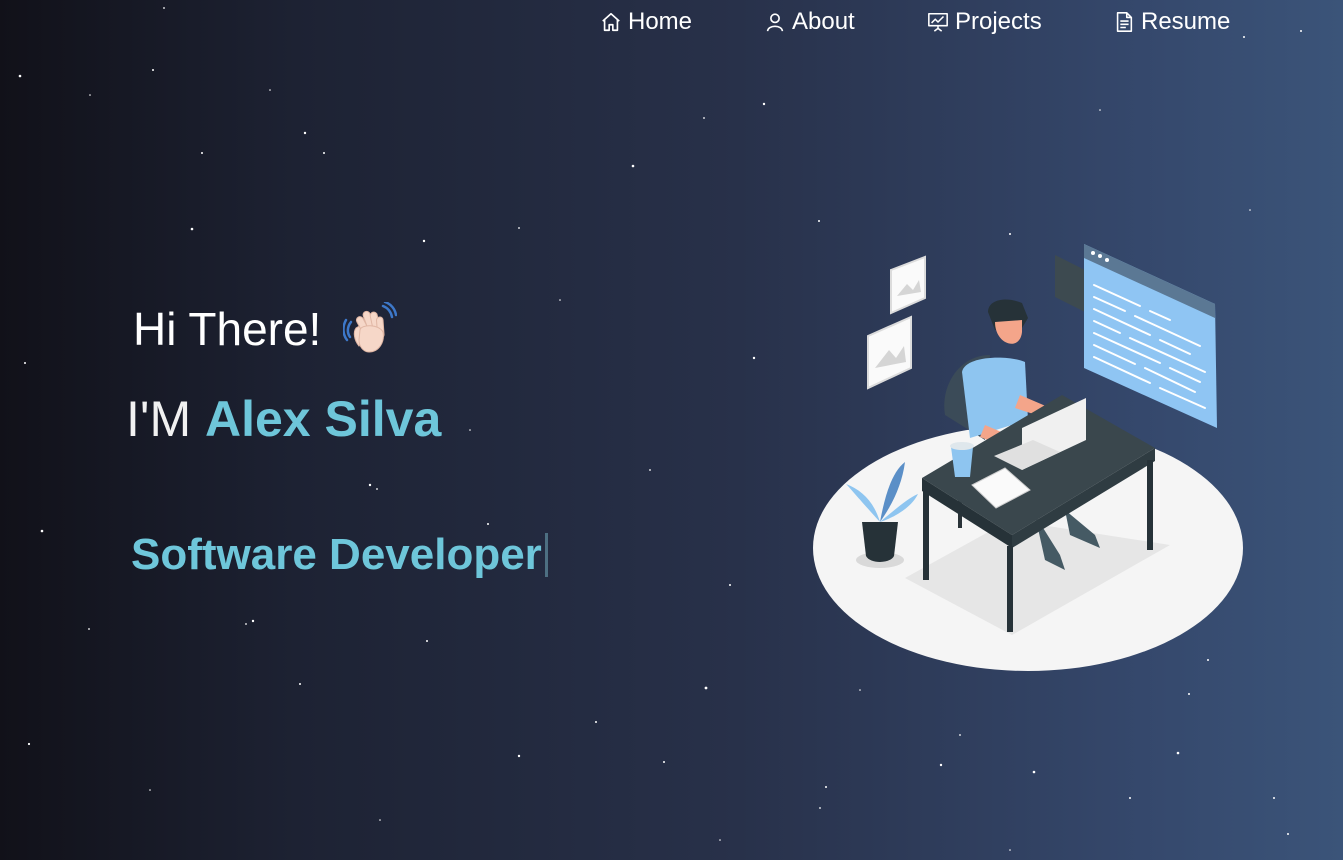  What do you see at coordinates (1186, 21) in the screenshot?
I see `nav-resume-label: Resume` at bounding box center [1186, 21].